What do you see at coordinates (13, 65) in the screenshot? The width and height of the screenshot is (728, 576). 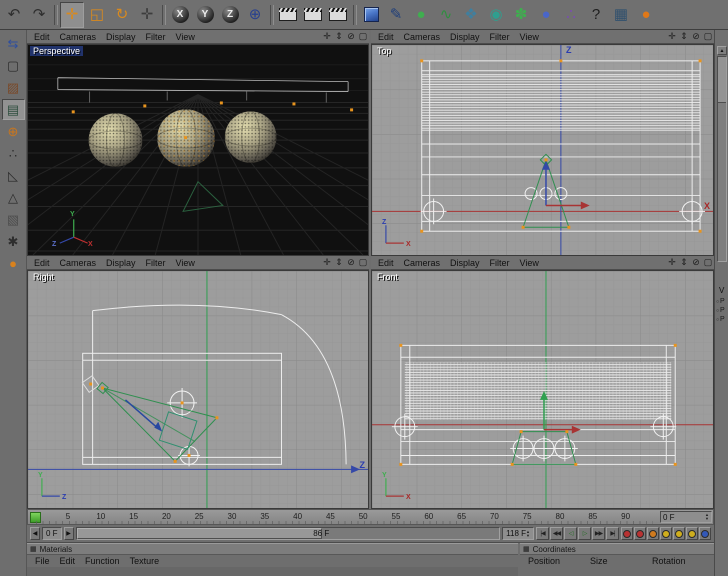 I see `model-mode-icon: ▢` at bounding box center [13, 65].